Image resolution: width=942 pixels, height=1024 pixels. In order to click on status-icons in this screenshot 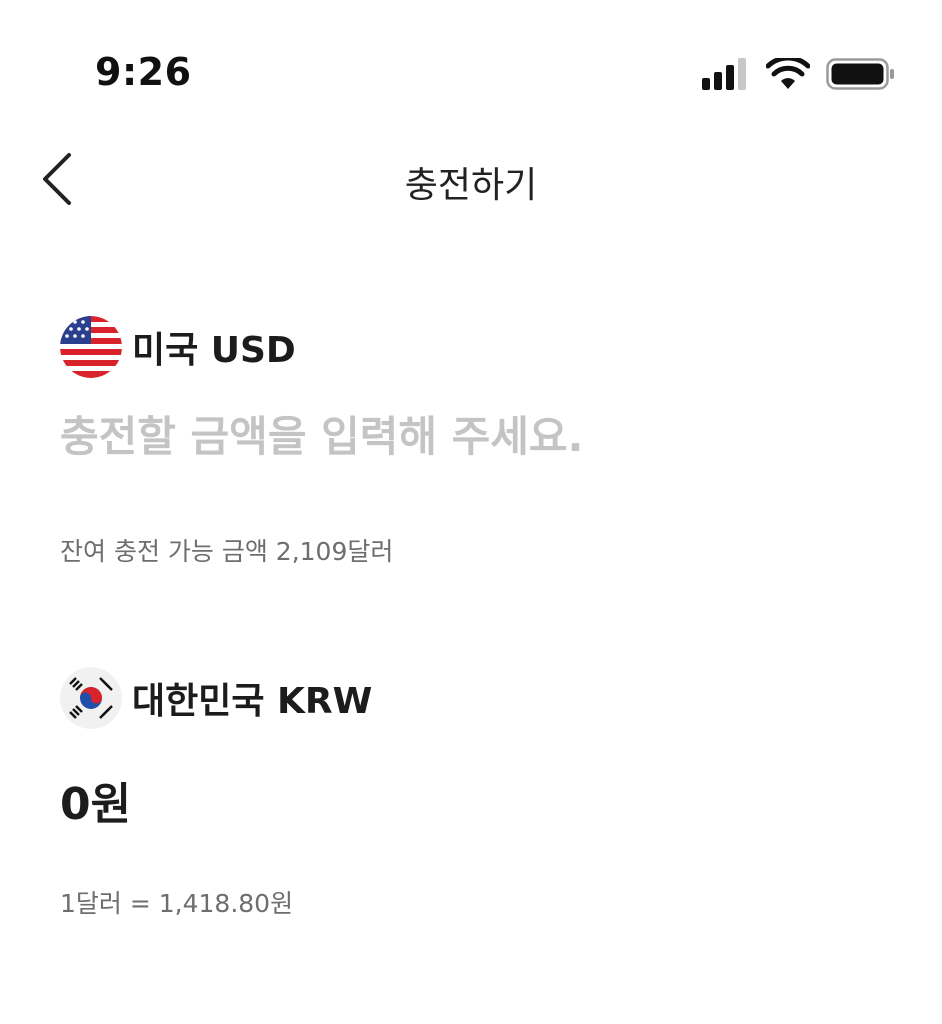, I will do `click(799, 74)`.